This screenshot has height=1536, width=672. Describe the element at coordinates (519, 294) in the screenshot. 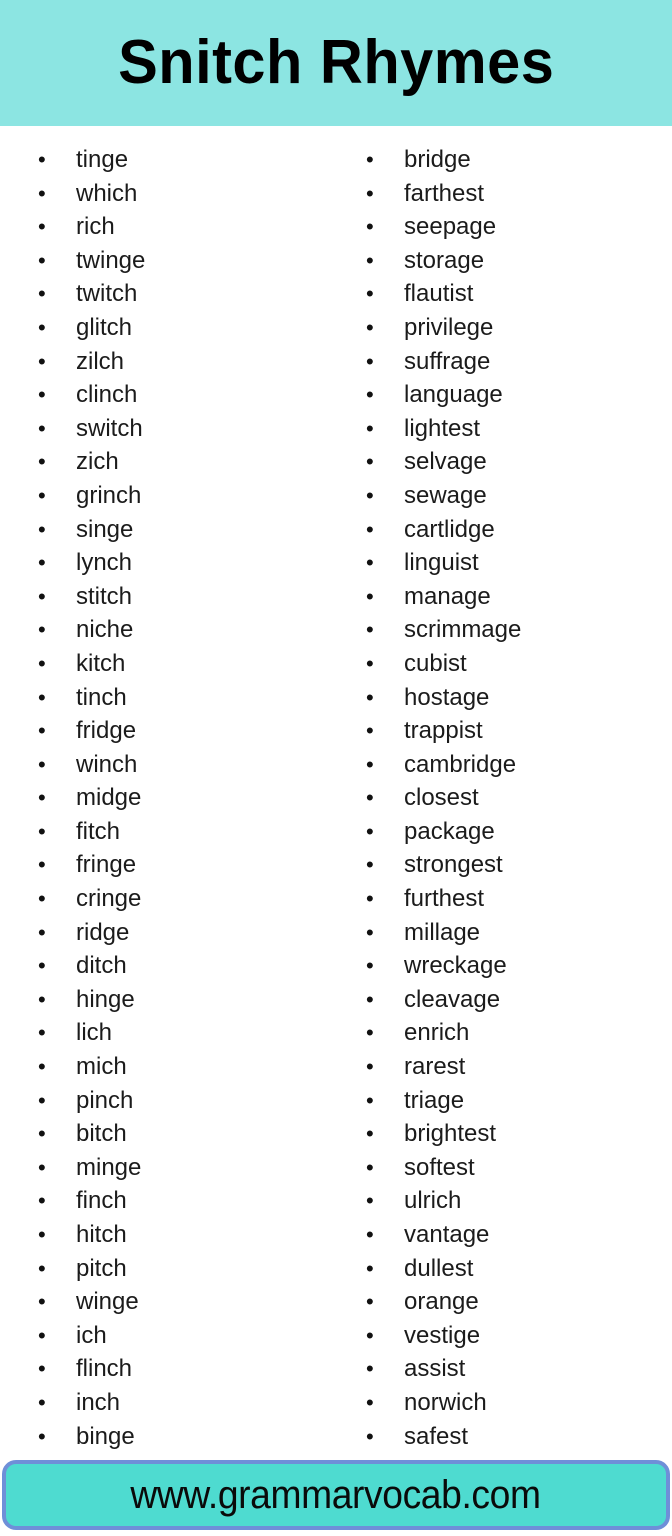

I see `list-item: • flautist` at that location.